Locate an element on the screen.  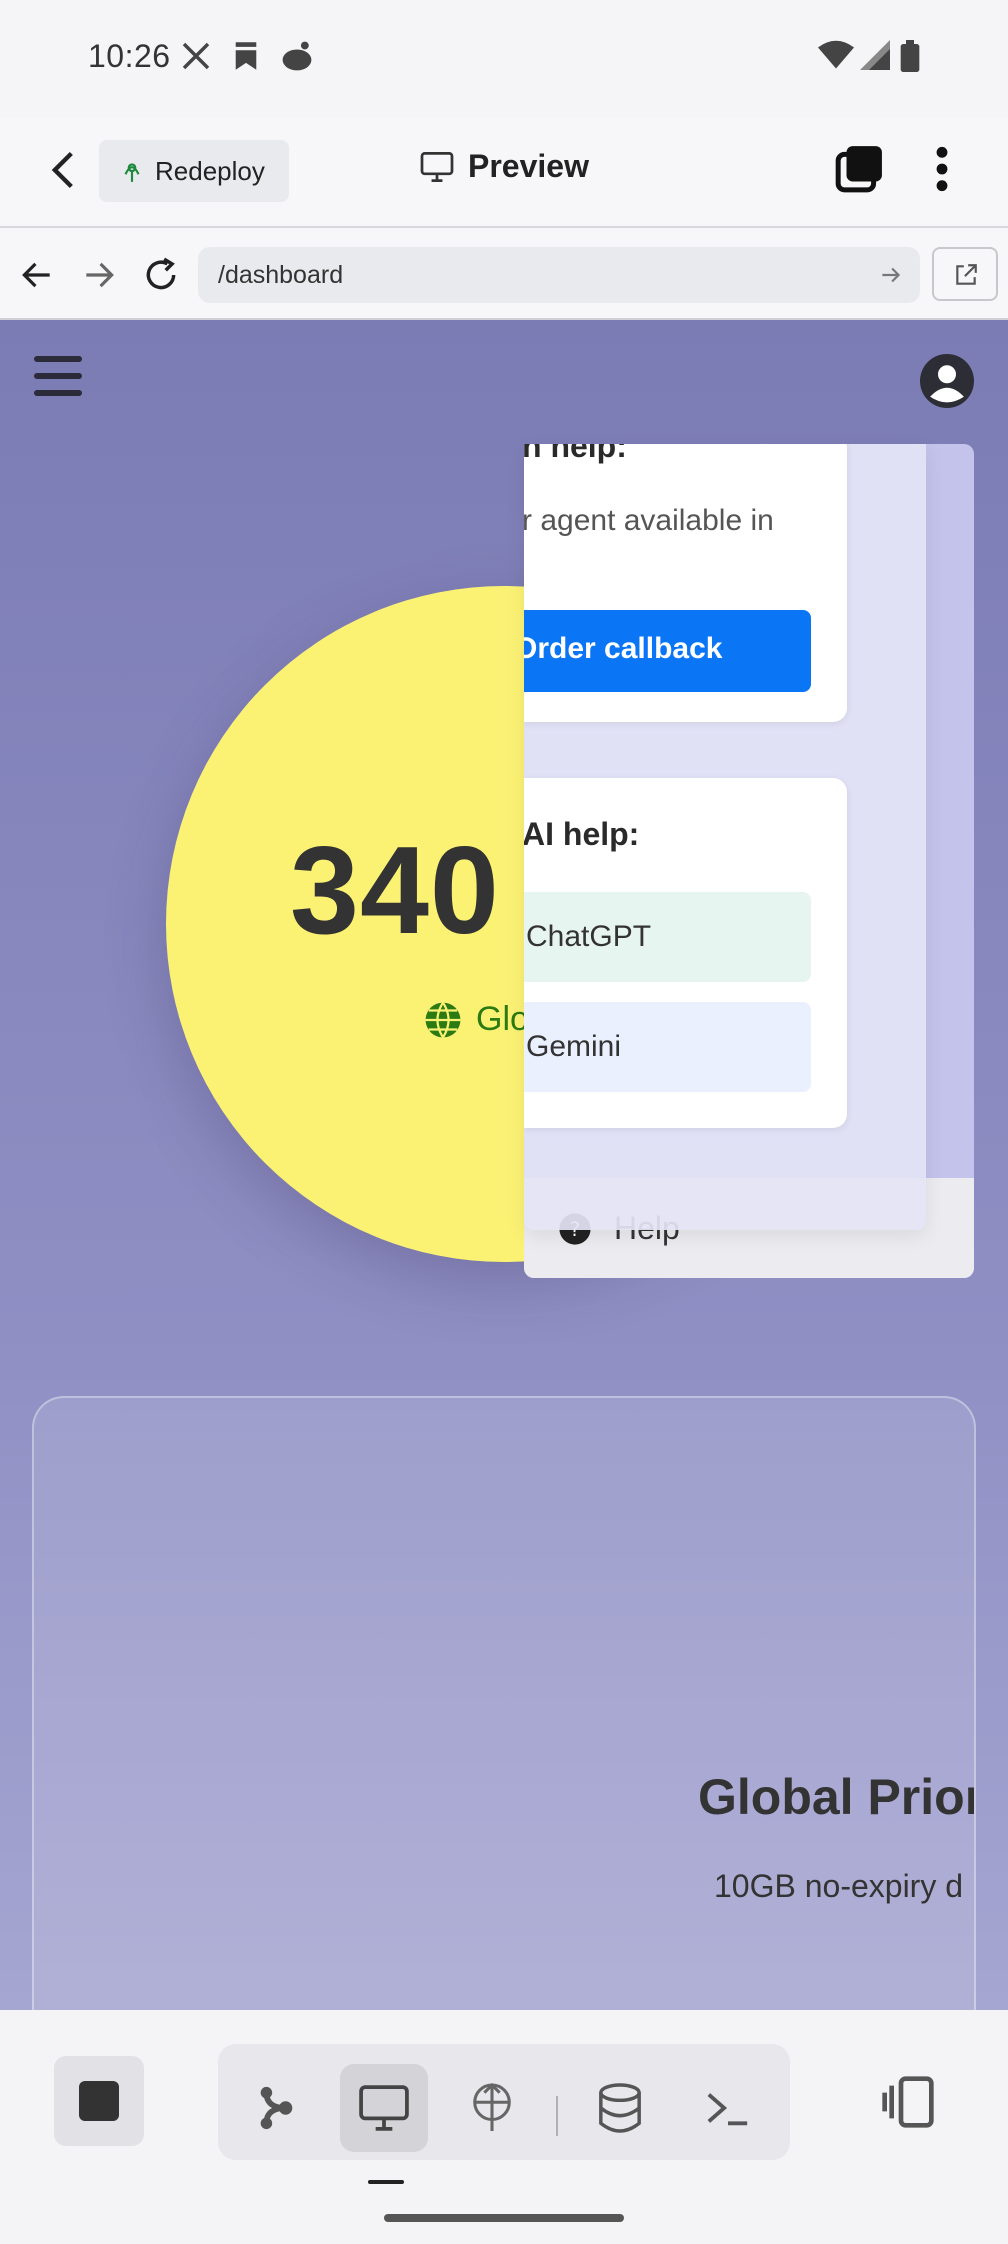
bottom-toolbar is located at coordinates (504, 2127).